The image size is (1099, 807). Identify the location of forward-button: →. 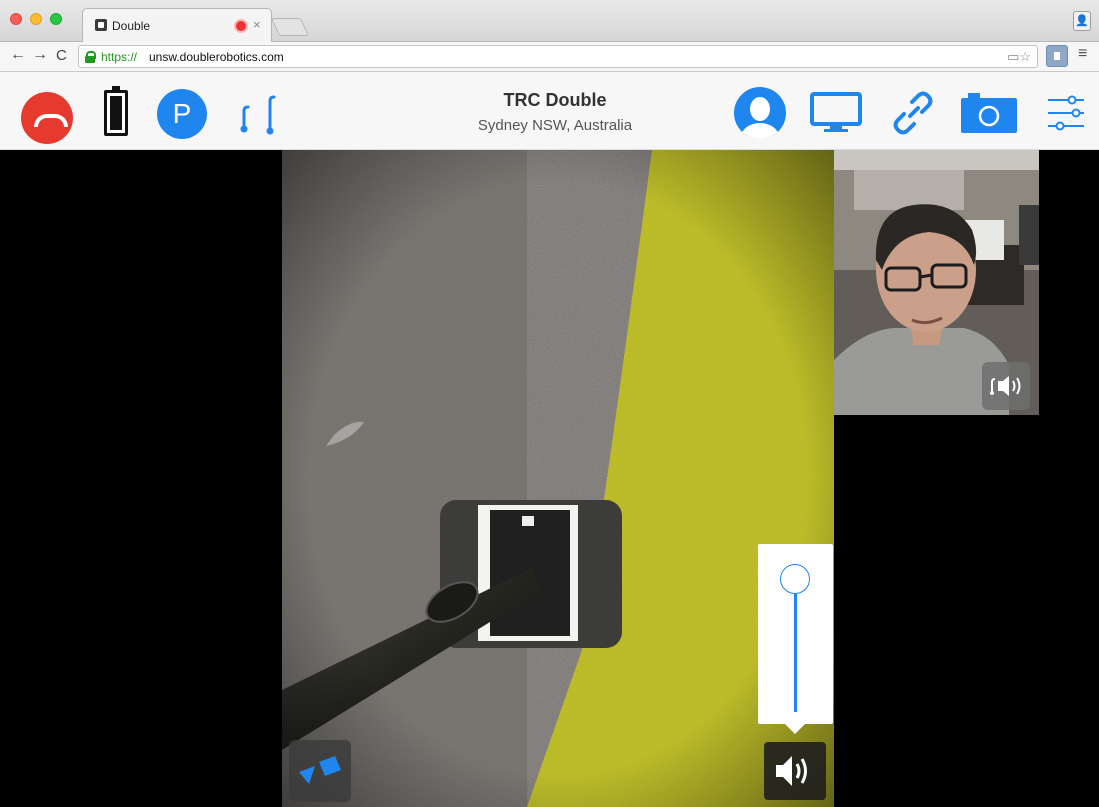
(40, 55).